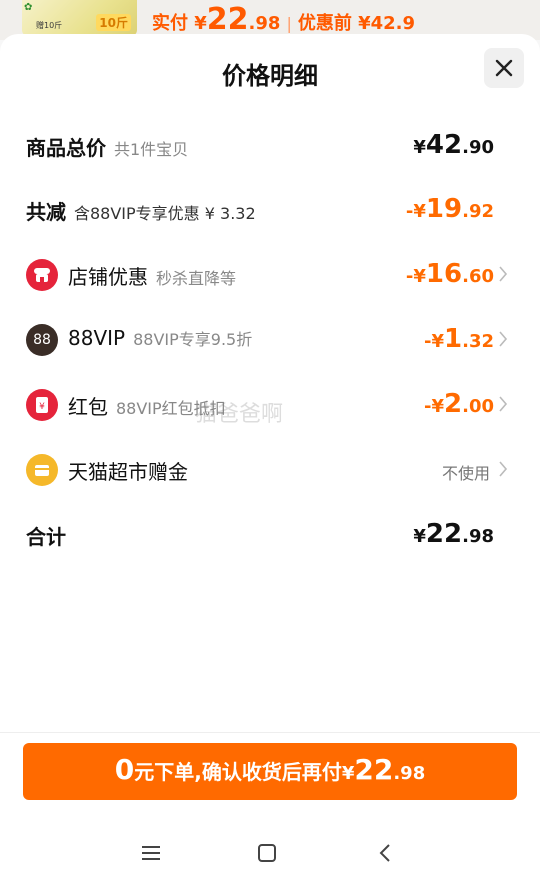  I want to click on vip-label: 88VIP, so click(97, 338).